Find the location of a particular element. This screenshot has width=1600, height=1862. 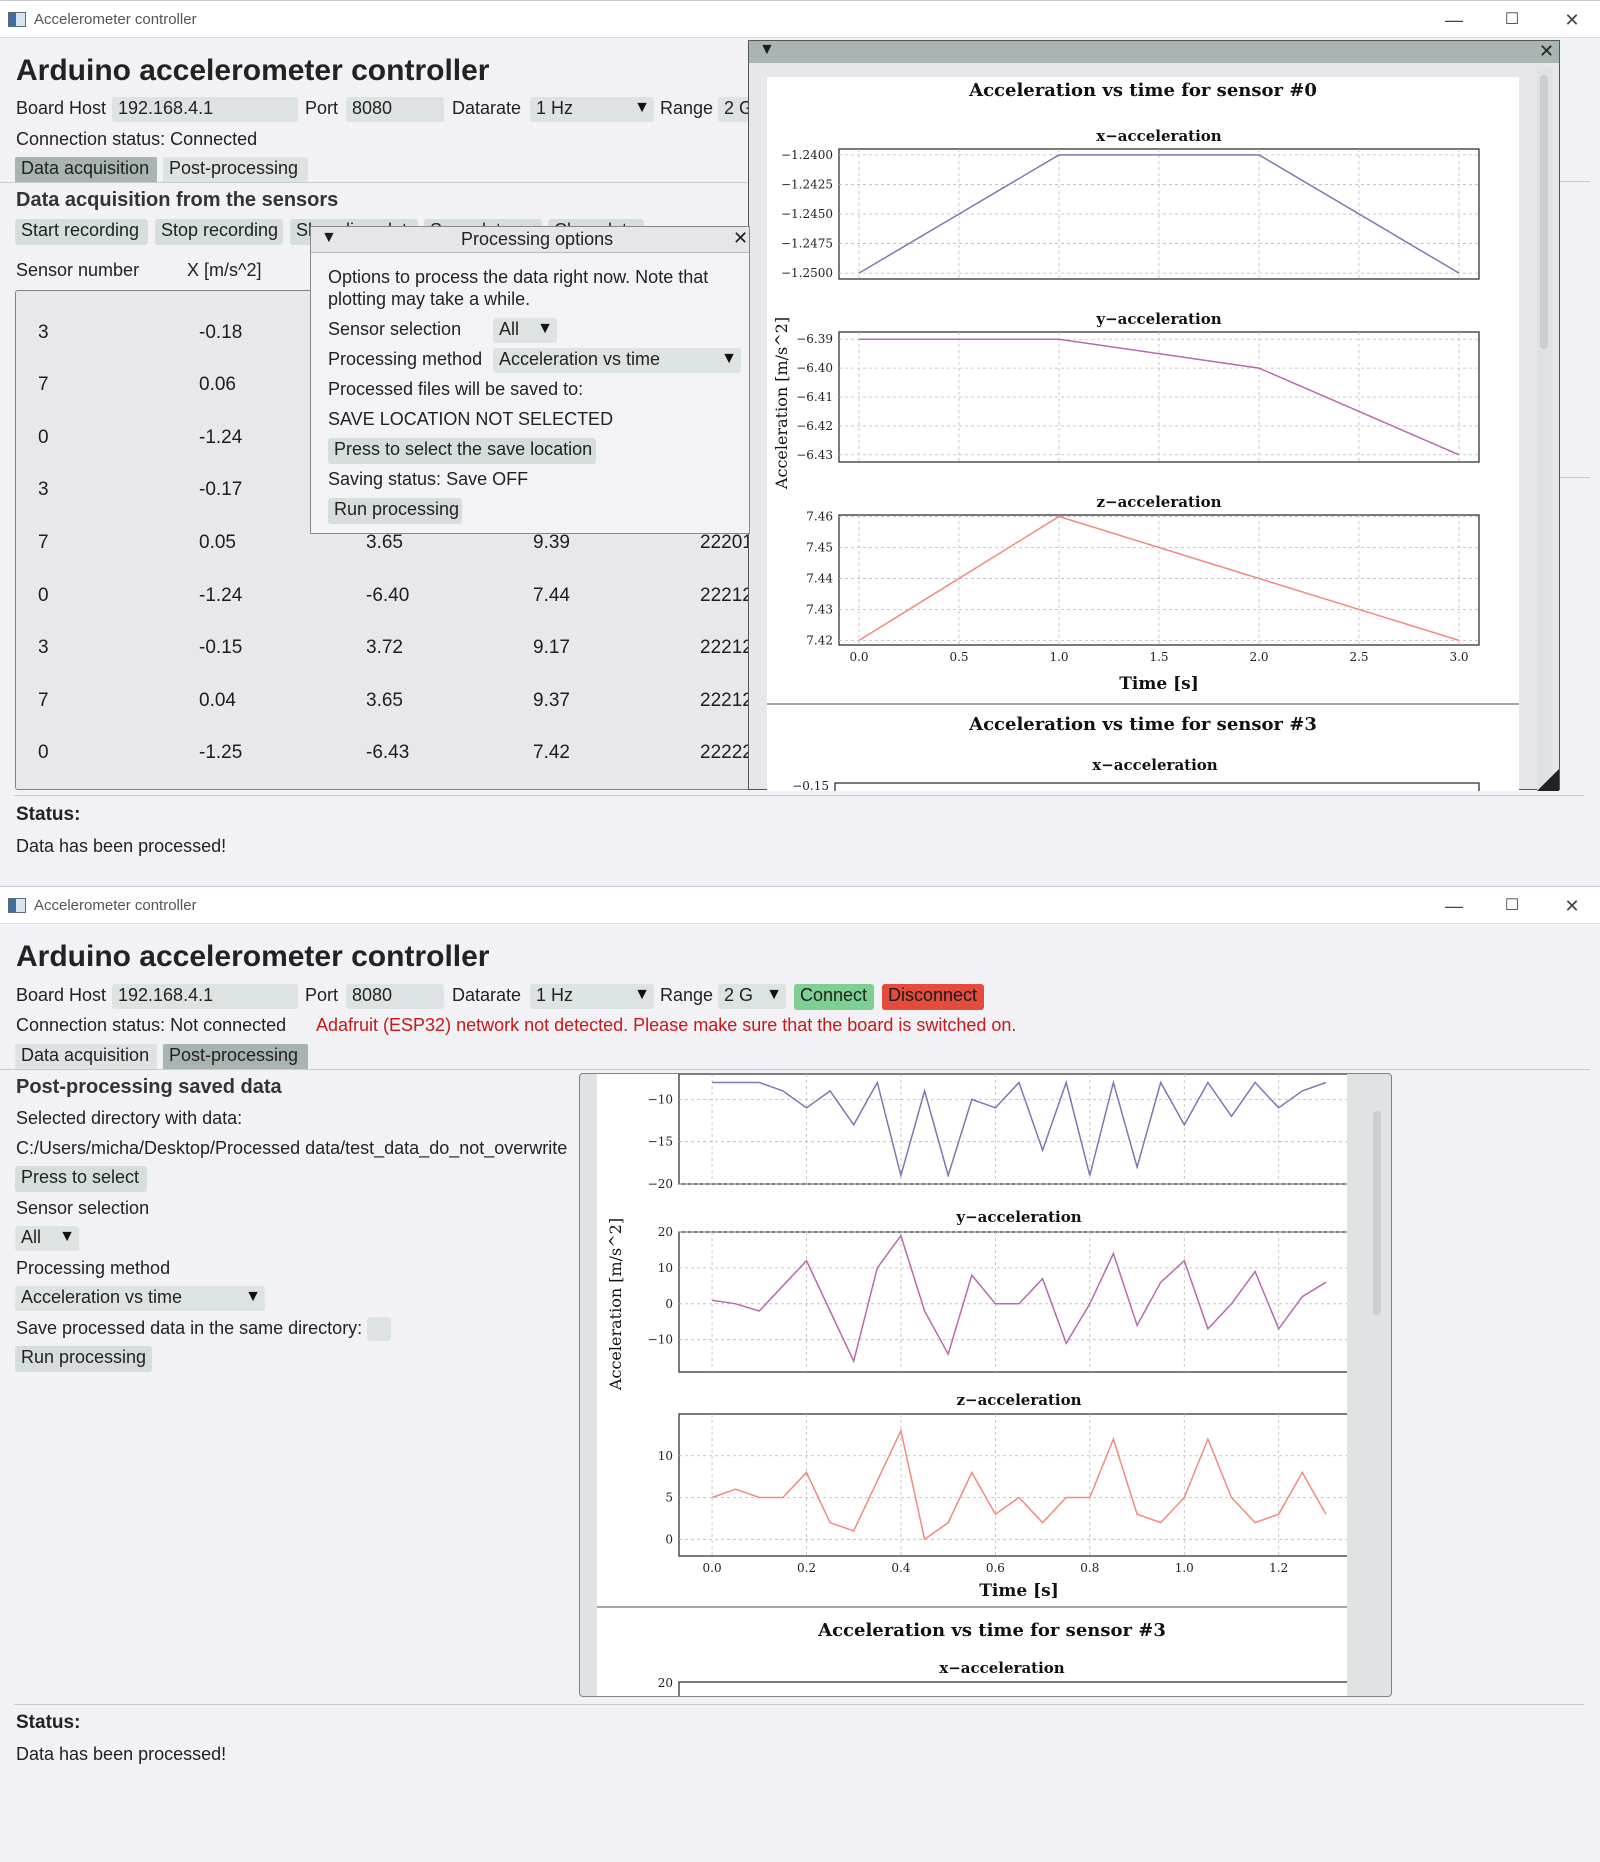

y-tick-label: 7.42 is located at coordinates (819, 640).